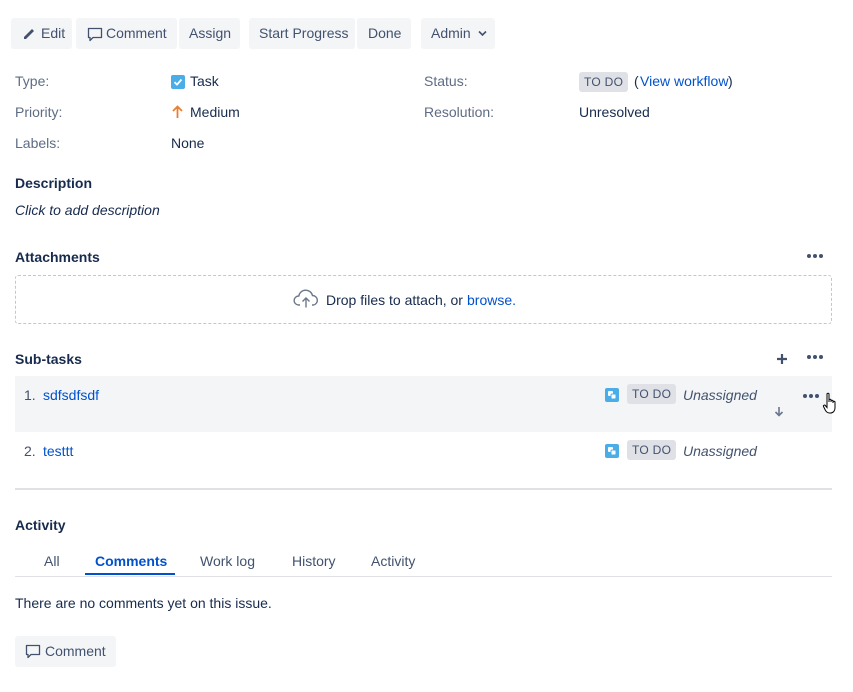  What do you see at coordinates (30, 395) in the screenshot?
I see `subtask-number: 1.` at bounding box center [30, 395].